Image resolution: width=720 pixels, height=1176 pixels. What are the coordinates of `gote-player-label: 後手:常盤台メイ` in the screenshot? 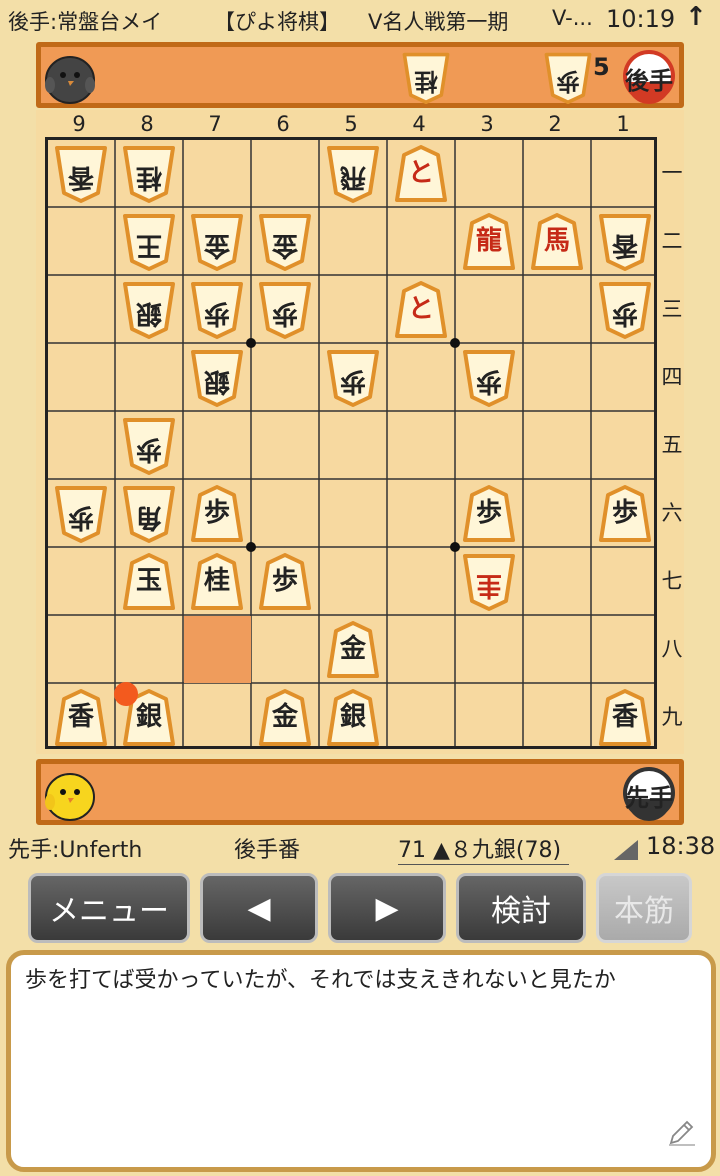 It's located at (85, 22).